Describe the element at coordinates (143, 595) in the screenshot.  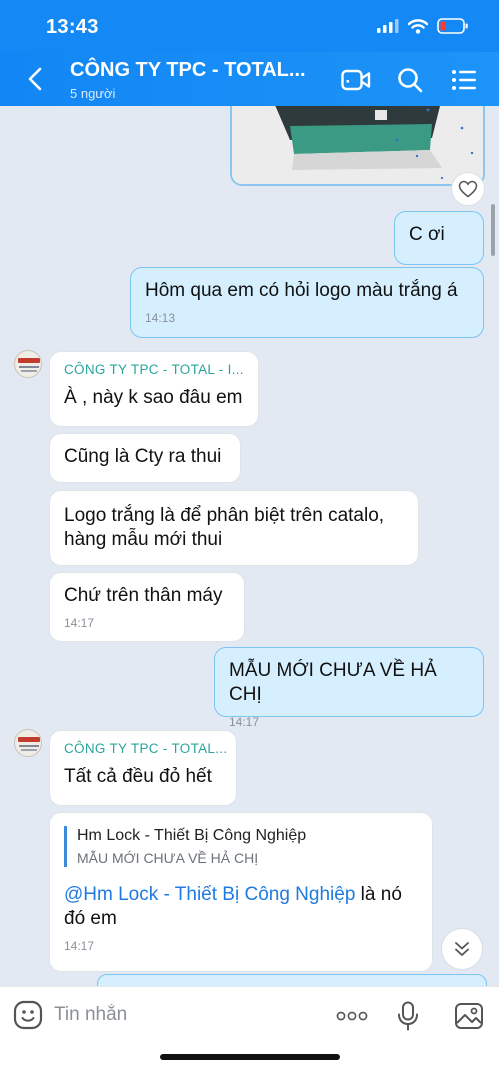
I see `message-text: Chứ trên thân máy` at that location.